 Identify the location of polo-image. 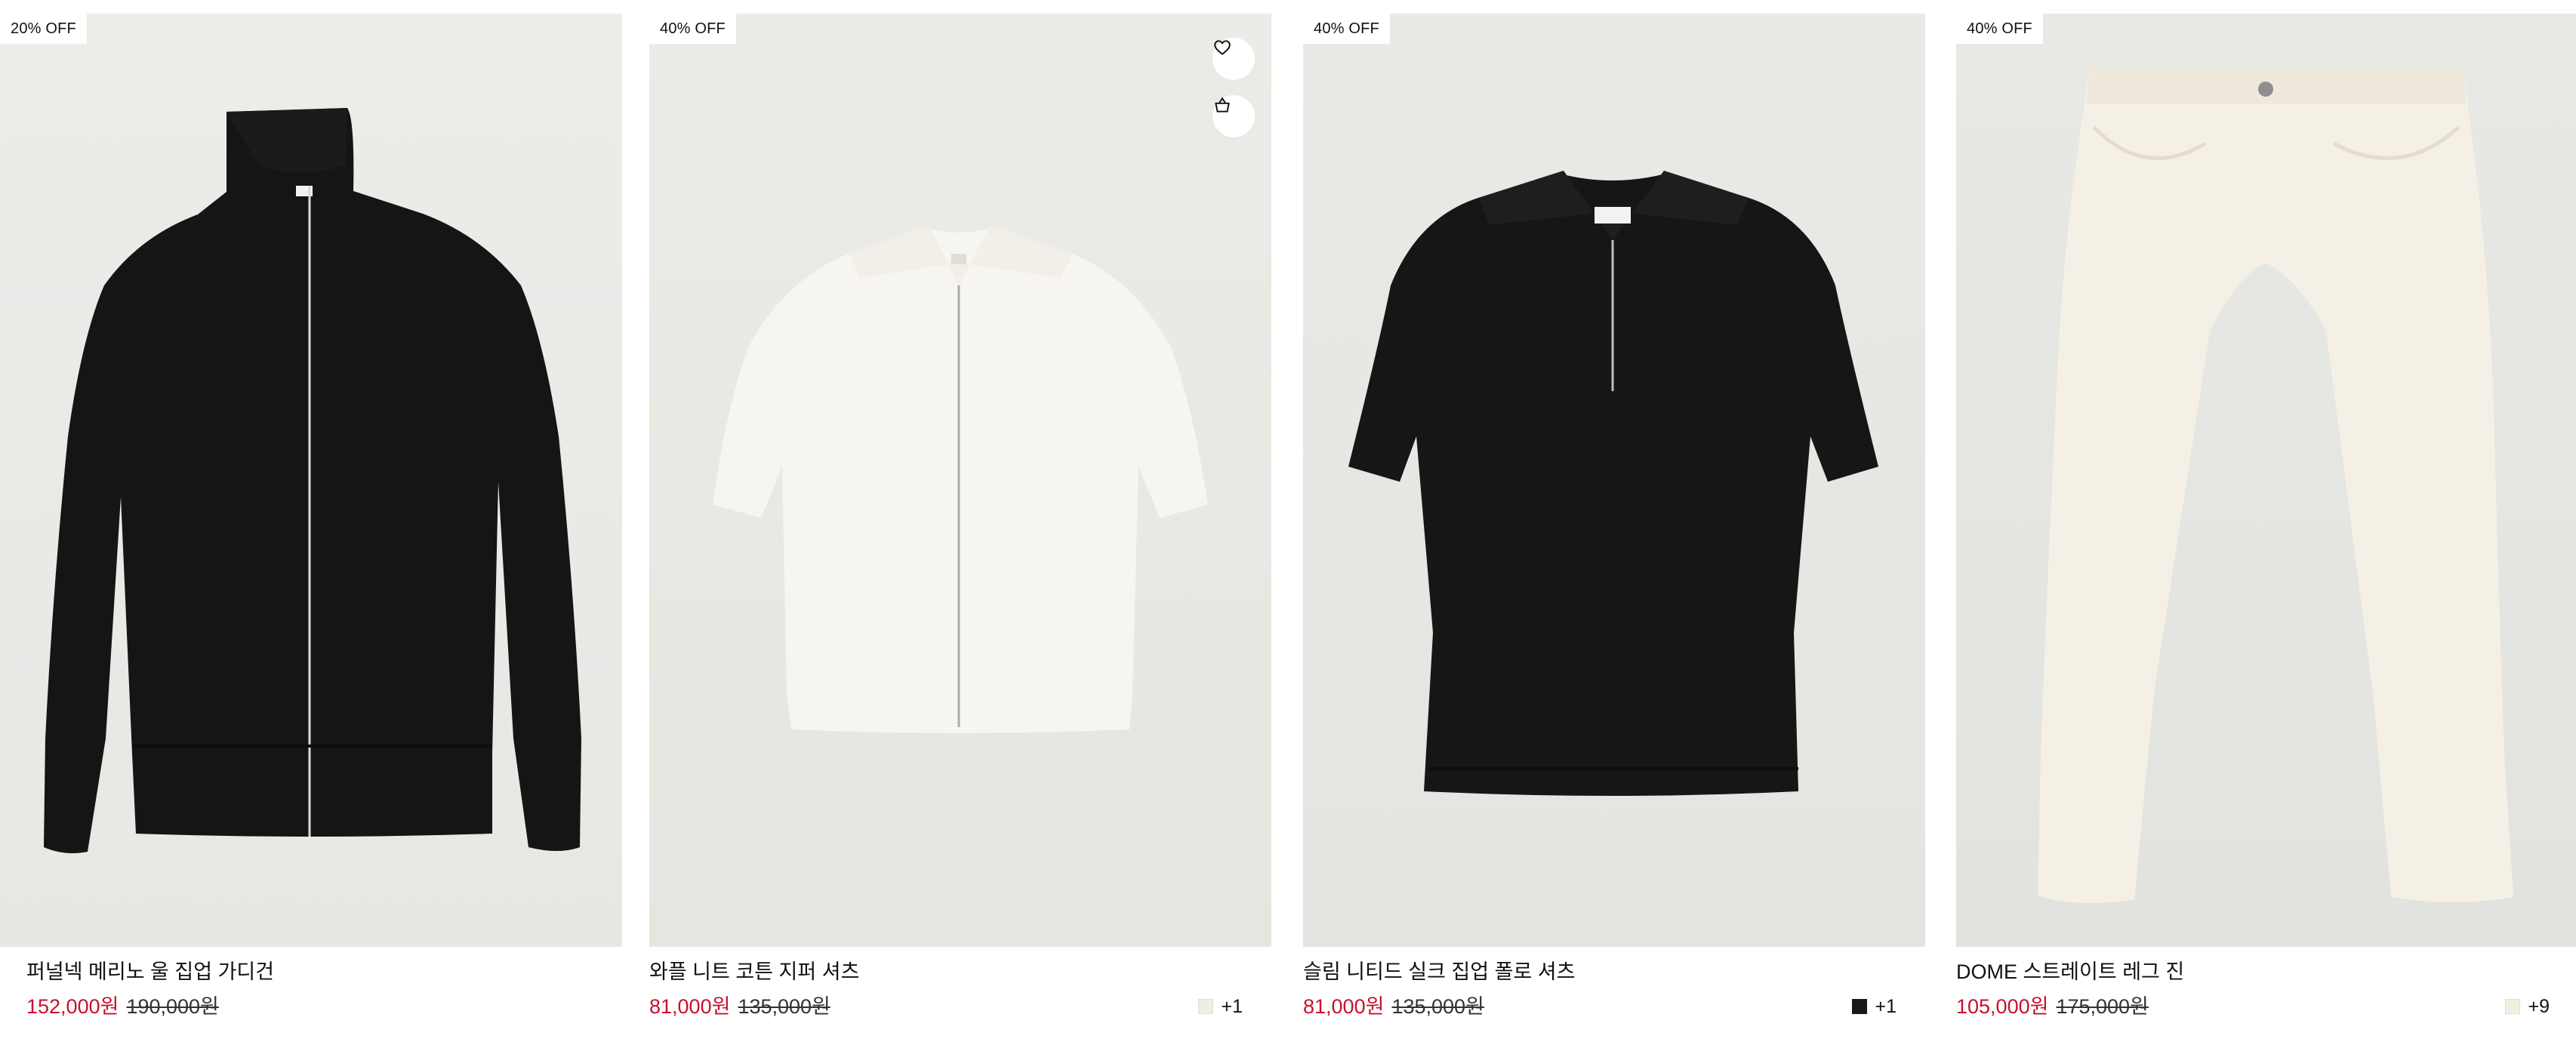
(1613, 483).